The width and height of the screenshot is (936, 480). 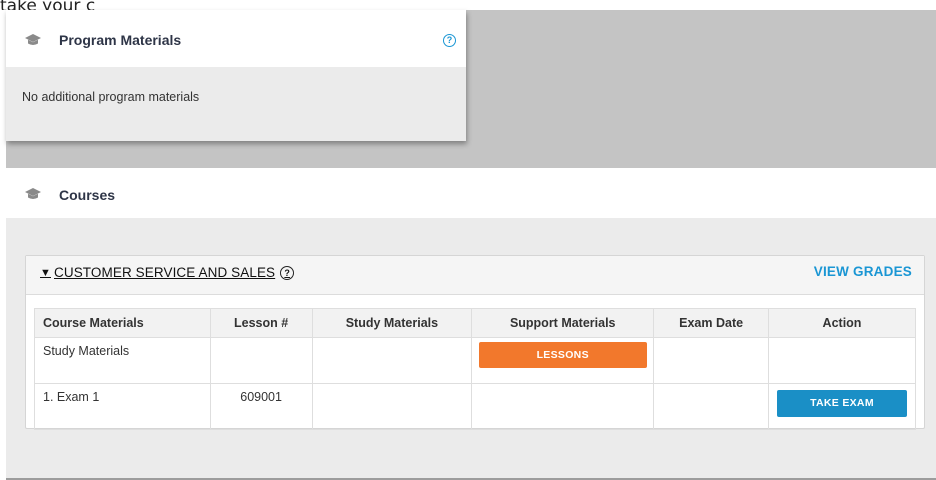 I want to click on triangle-down-icon: ▼, so click(x=45, y=272).